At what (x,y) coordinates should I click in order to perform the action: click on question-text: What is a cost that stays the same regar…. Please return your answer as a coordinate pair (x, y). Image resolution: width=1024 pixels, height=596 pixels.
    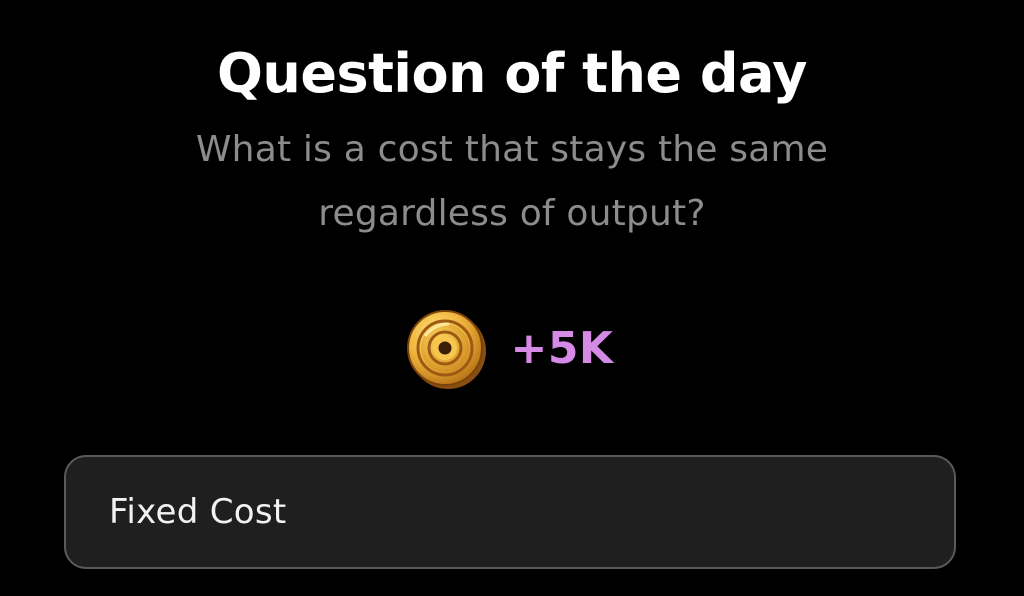
    Looking at the image, I should click on (512, 181).